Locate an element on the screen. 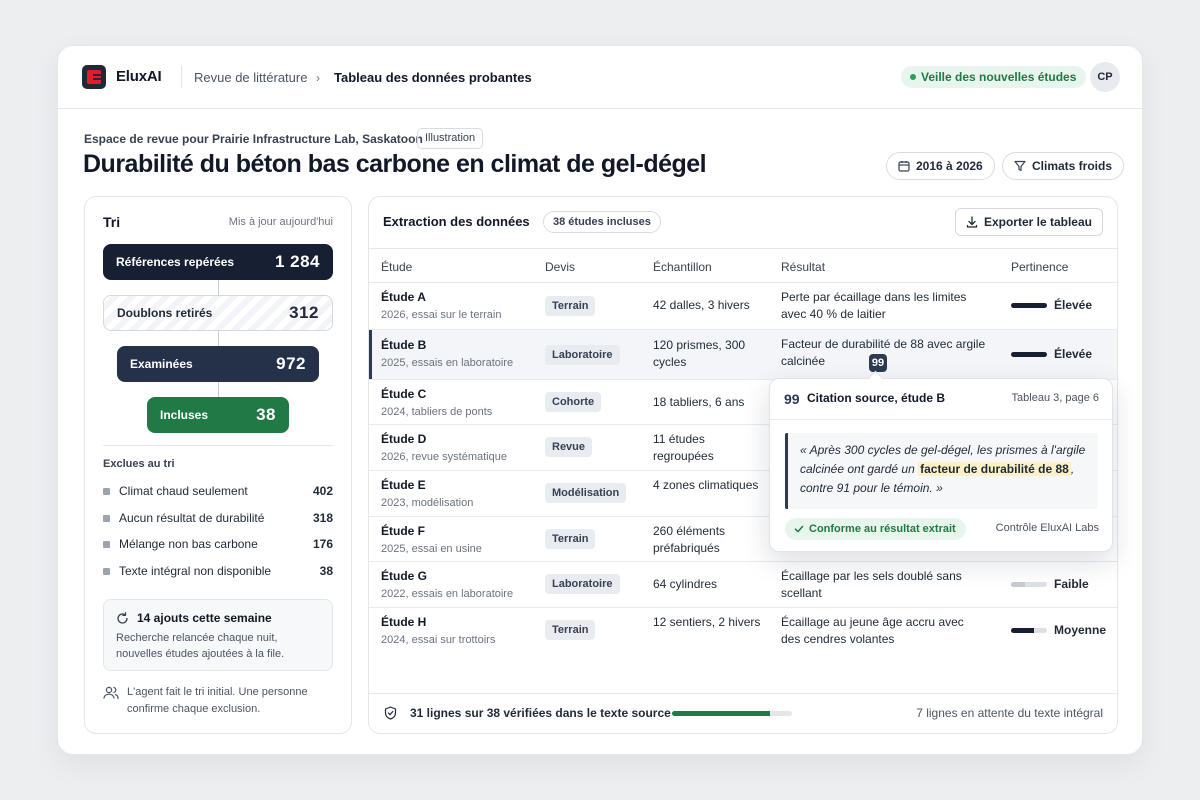  conformity-badge: Conforme au résultat extrait is located at coordinates (875, 529).